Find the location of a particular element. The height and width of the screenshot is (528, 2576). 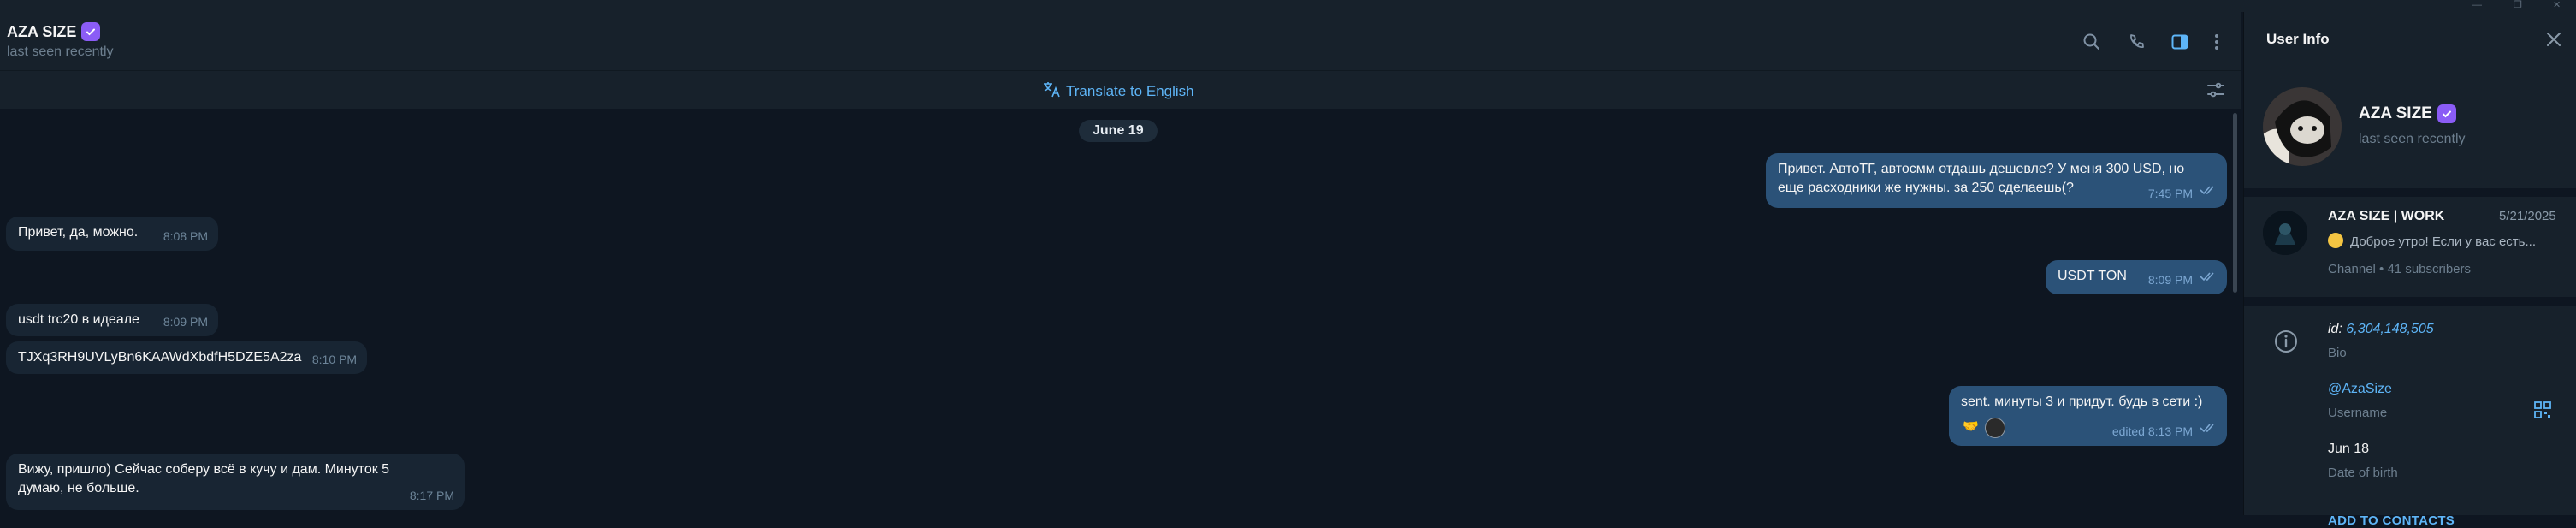

avatar is located at coordinates (2302, 126).